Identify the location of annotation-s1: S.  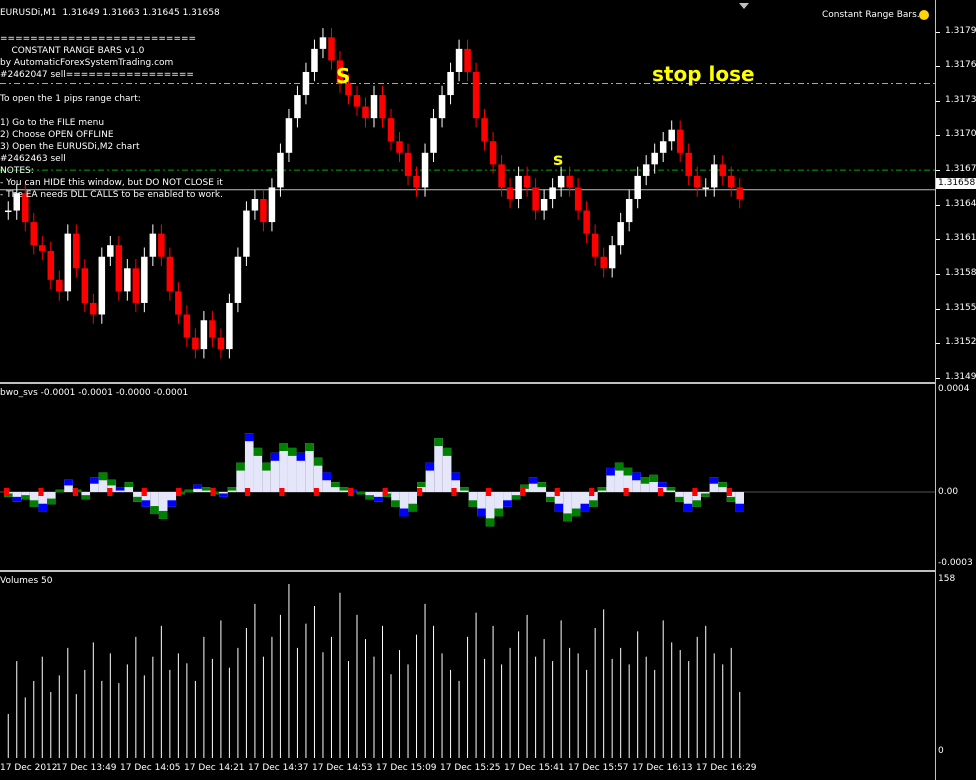
(343, 76).